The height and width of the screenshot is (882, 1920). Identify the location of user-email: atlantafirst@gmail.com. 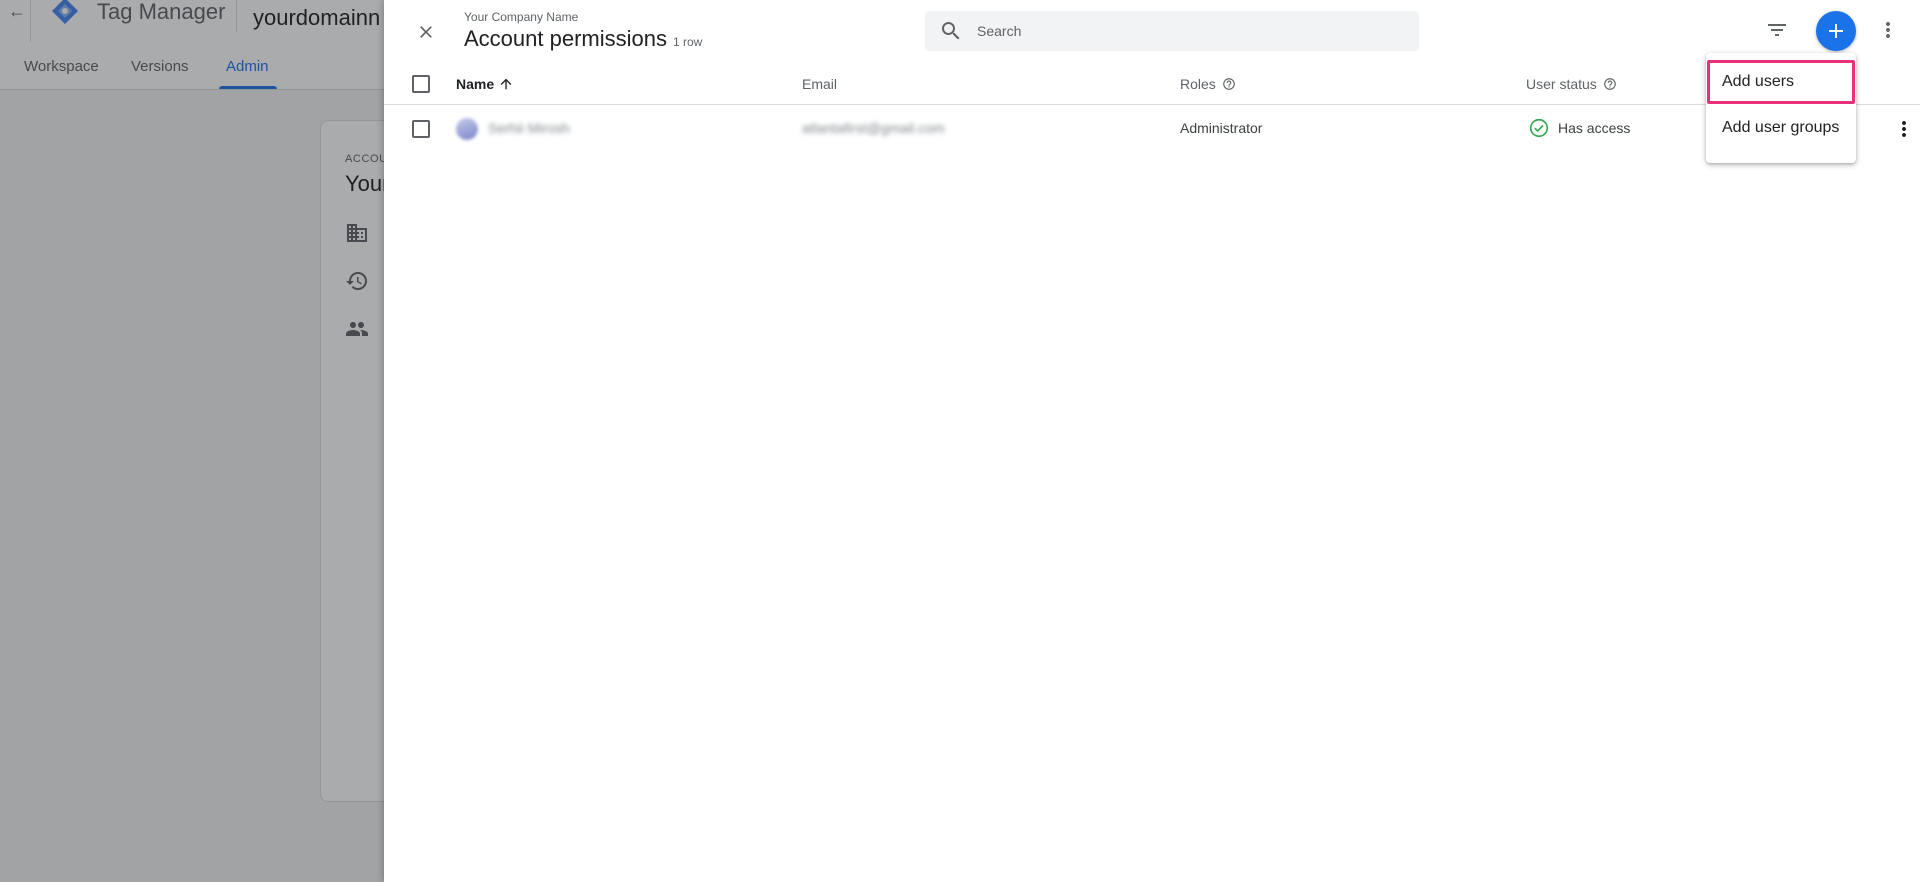
(873, 128).